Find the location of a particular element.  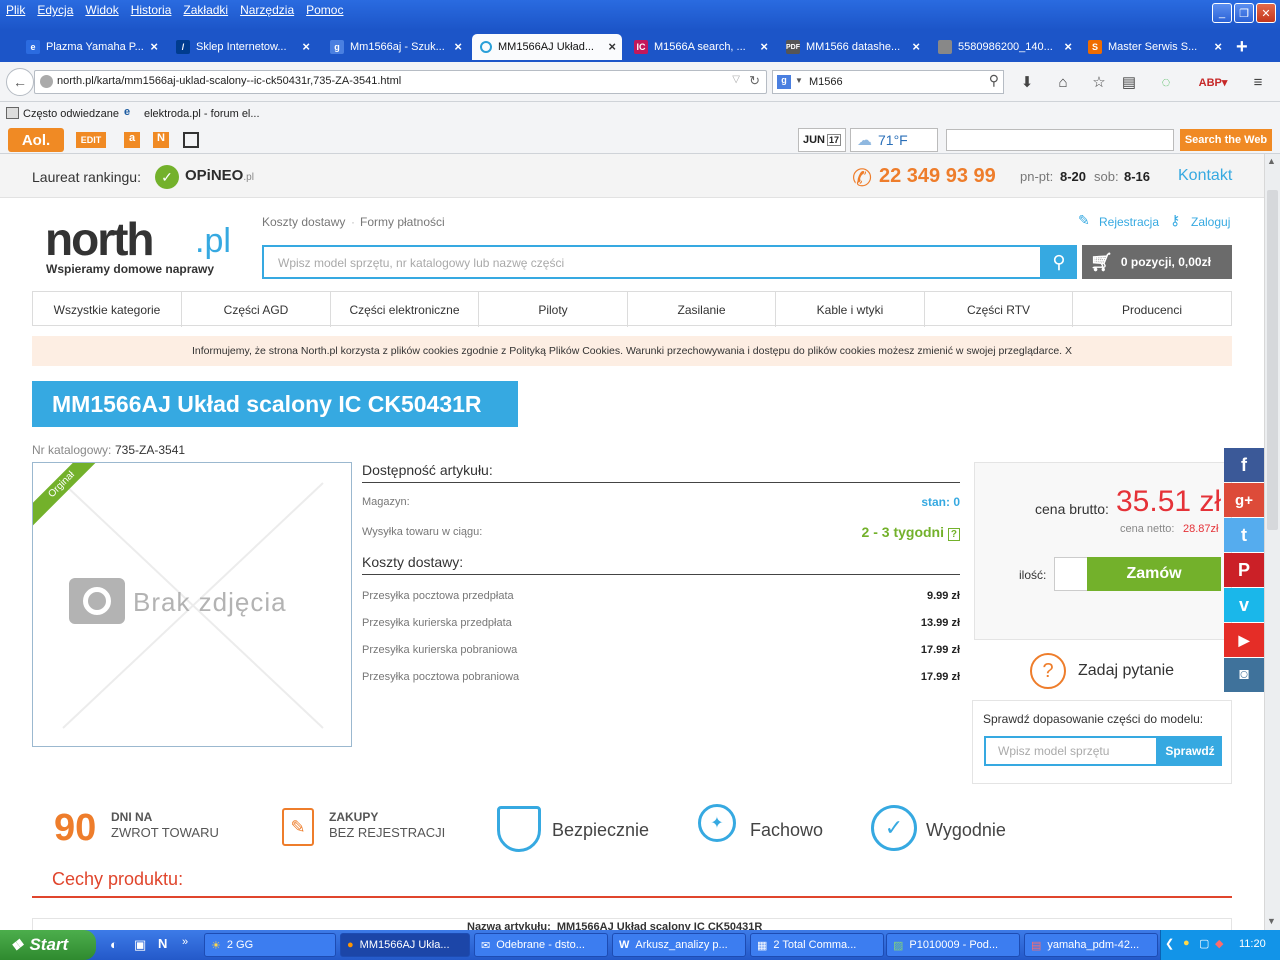

tab-sklep: / Sklep Internetow... × is located at coordinates (242, 47).